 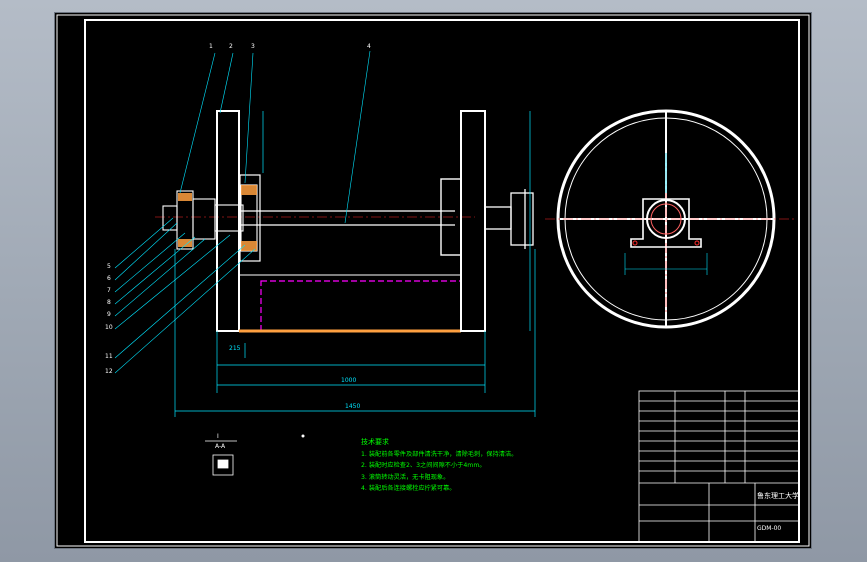 I want to click on part-label: 4, so click(x=369, y=46).